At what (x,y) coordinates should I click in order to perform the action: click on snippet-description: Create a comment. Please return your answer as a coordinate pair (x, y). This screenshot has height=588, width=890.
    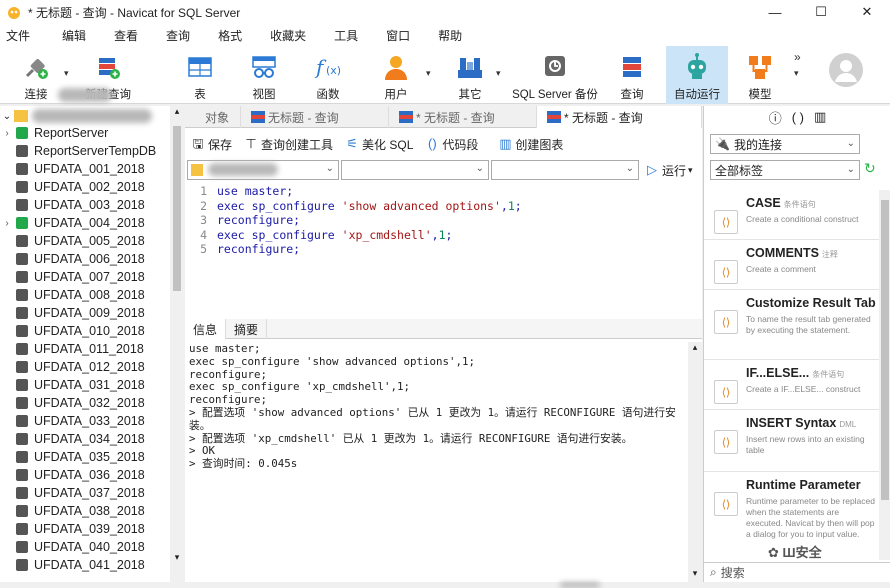
    Looking at the image, I should click on (781, 269).